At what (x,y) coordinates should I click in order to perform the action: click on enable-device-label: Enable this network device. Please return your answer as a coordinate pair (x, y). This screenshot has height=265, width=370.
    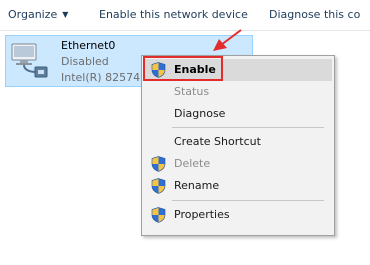
    Looking at the image, I should click on (173, 14).